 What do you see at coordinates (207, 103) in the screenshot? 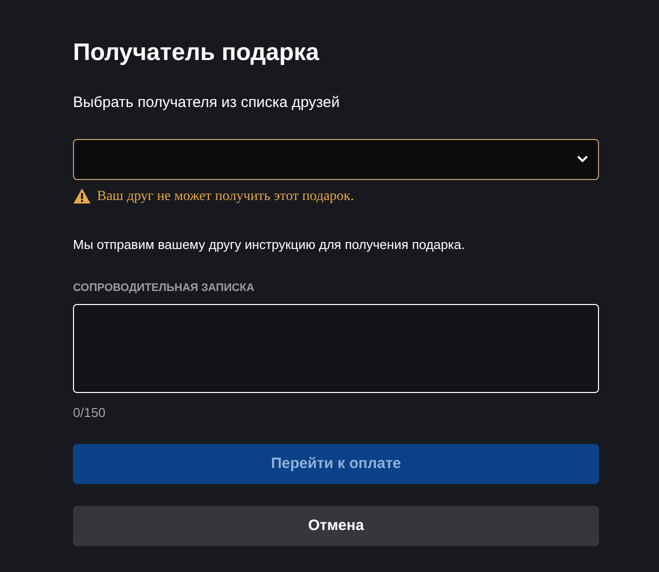
I see `field-label: Выбрать получателя из списка друзей` at bounding box center [207, 103].